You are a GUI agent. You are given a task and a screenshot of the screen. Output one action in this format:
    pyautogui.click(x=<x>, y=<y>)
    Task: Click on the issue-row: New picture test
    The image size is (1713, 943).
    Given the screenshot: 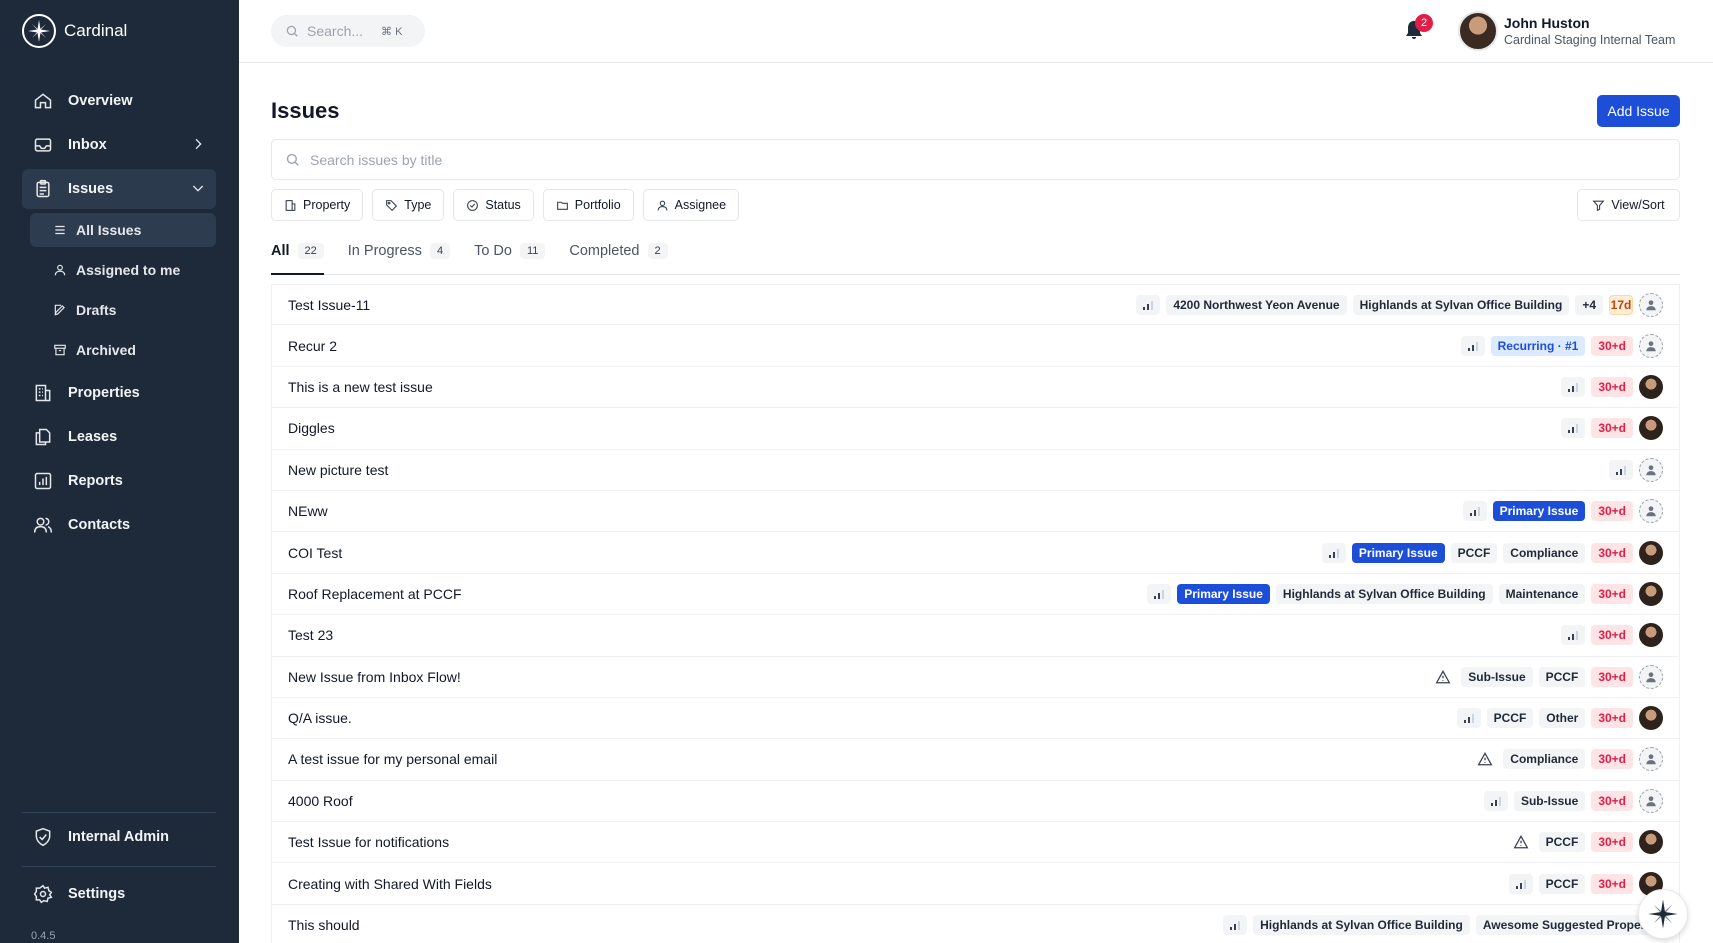 What is the action you would take?
    pyautogui.click(x=975, y=470)
    